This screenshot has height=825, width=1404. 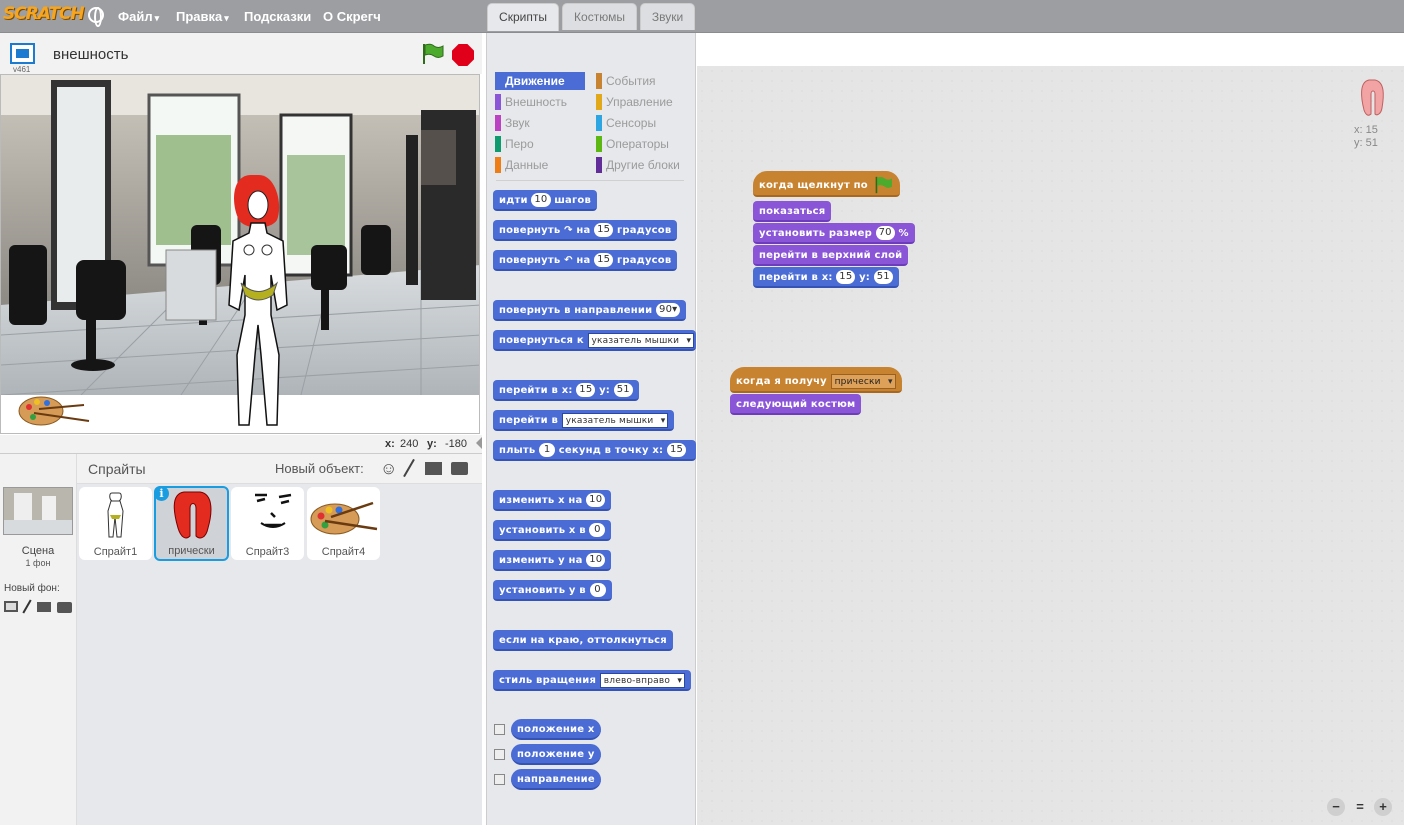 I want to click on turn-left-icon: ↶, so click(x=568, y=260).